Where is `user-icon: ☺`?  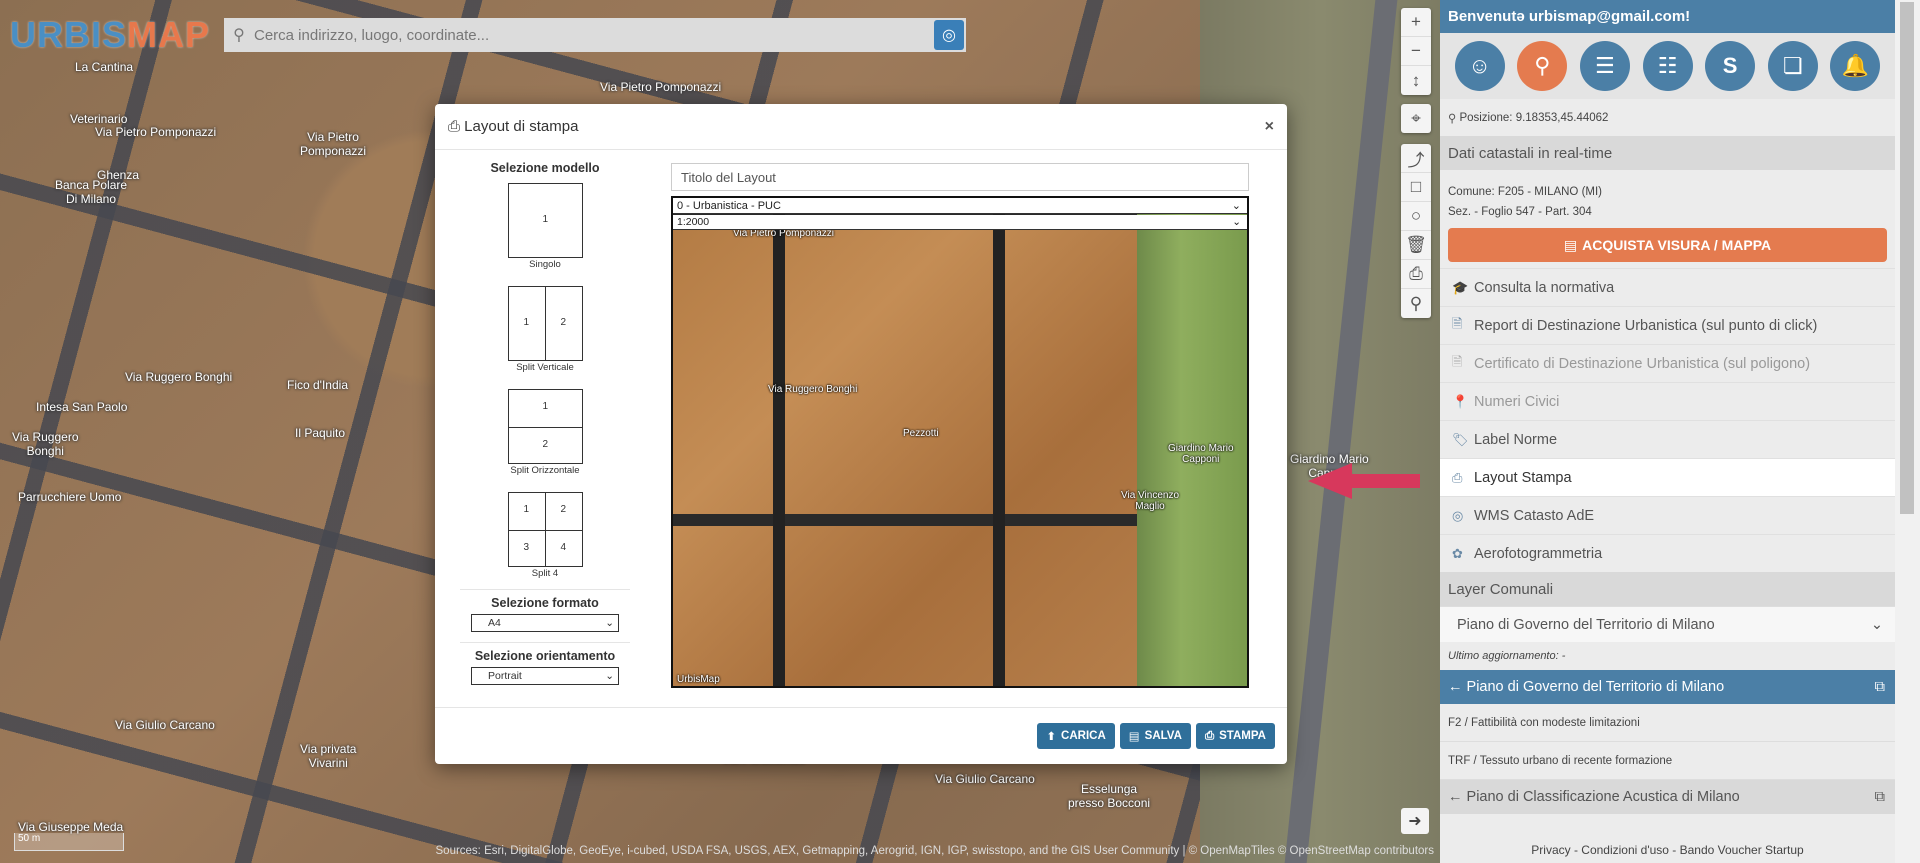 user-icon: ☺ is located at coordinates (1479, 65).